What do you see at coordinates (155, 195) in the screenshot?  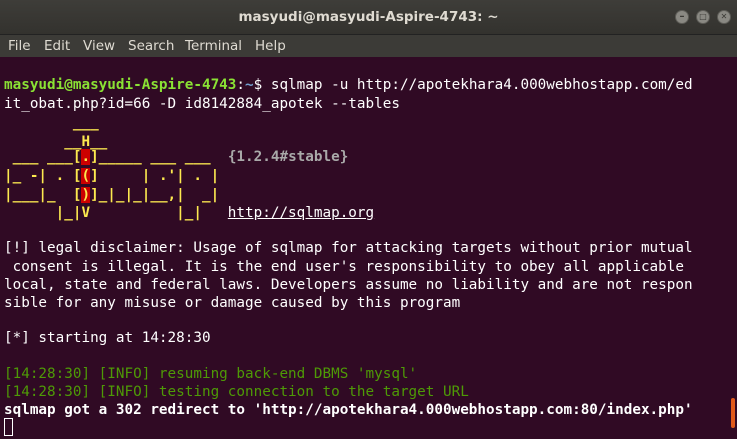 I see `logo-seg: ]_|_|_|__,| _|` at bounding box center [155, 195].